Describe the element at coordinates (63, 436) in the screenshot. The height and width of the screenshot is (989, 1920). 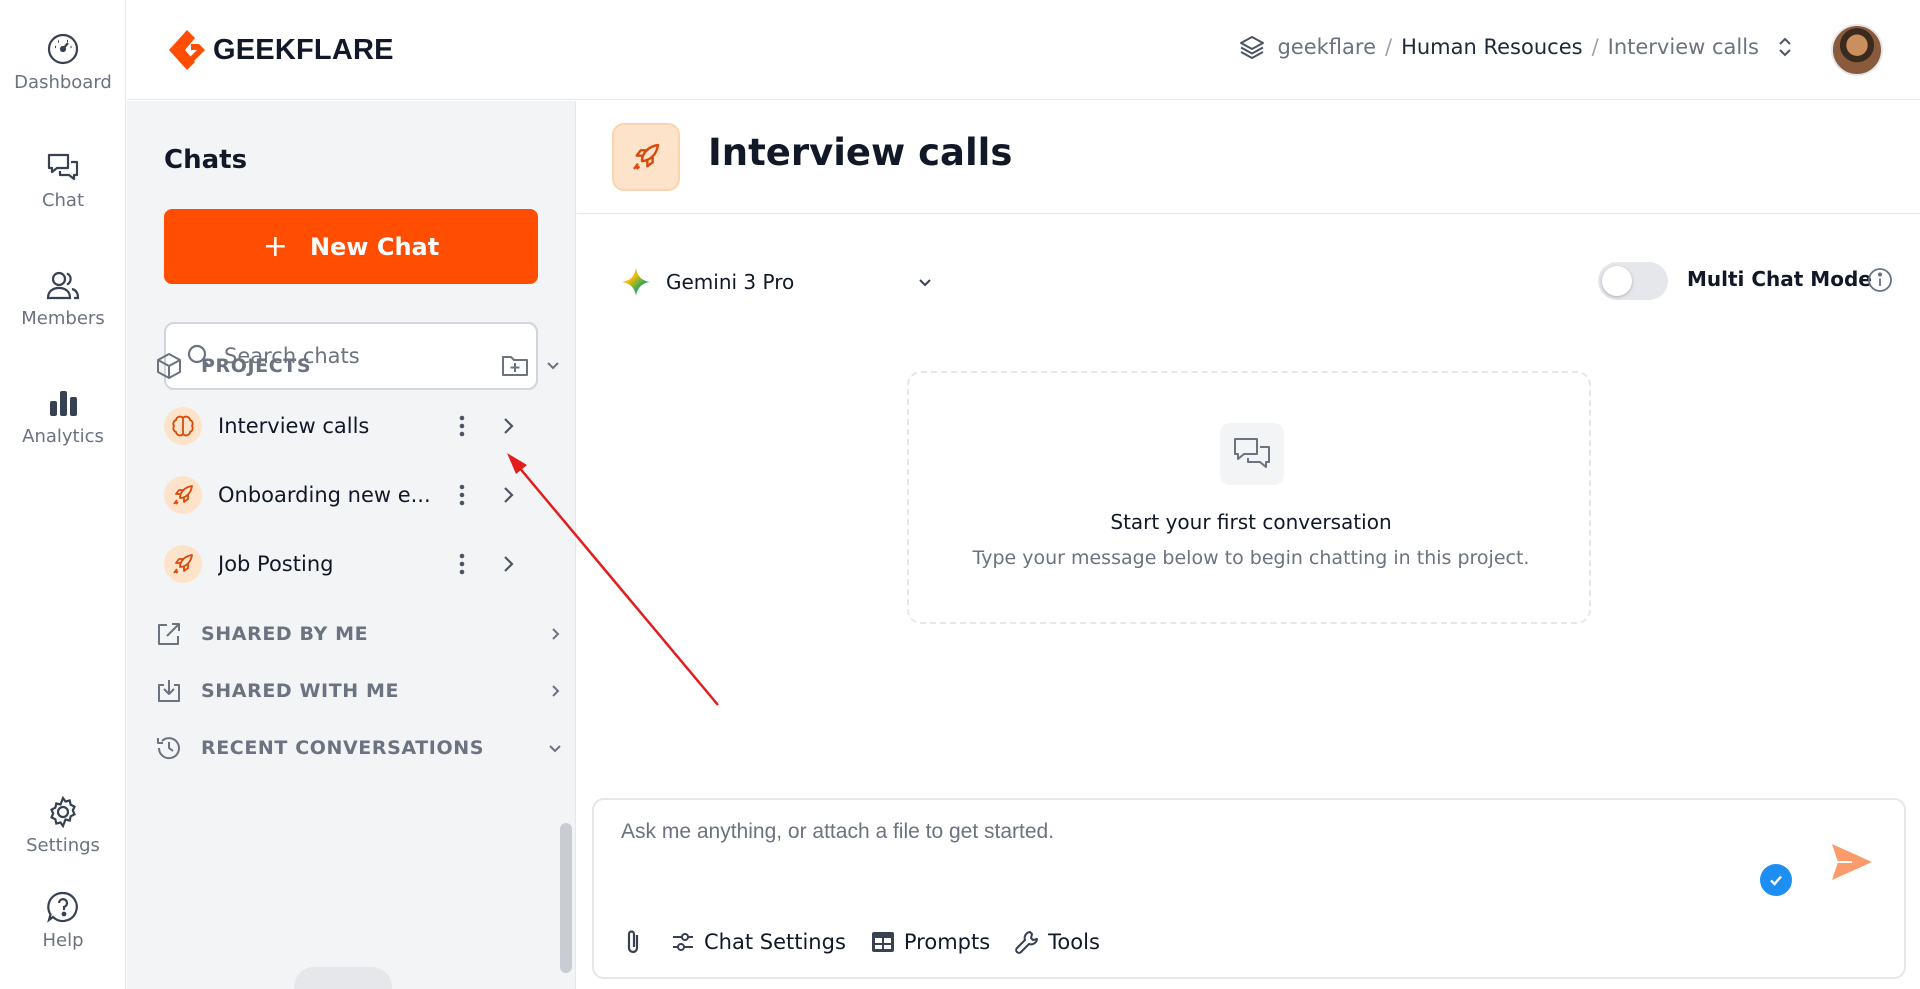
I see `rail-label-analytics: Analytics` at that location.